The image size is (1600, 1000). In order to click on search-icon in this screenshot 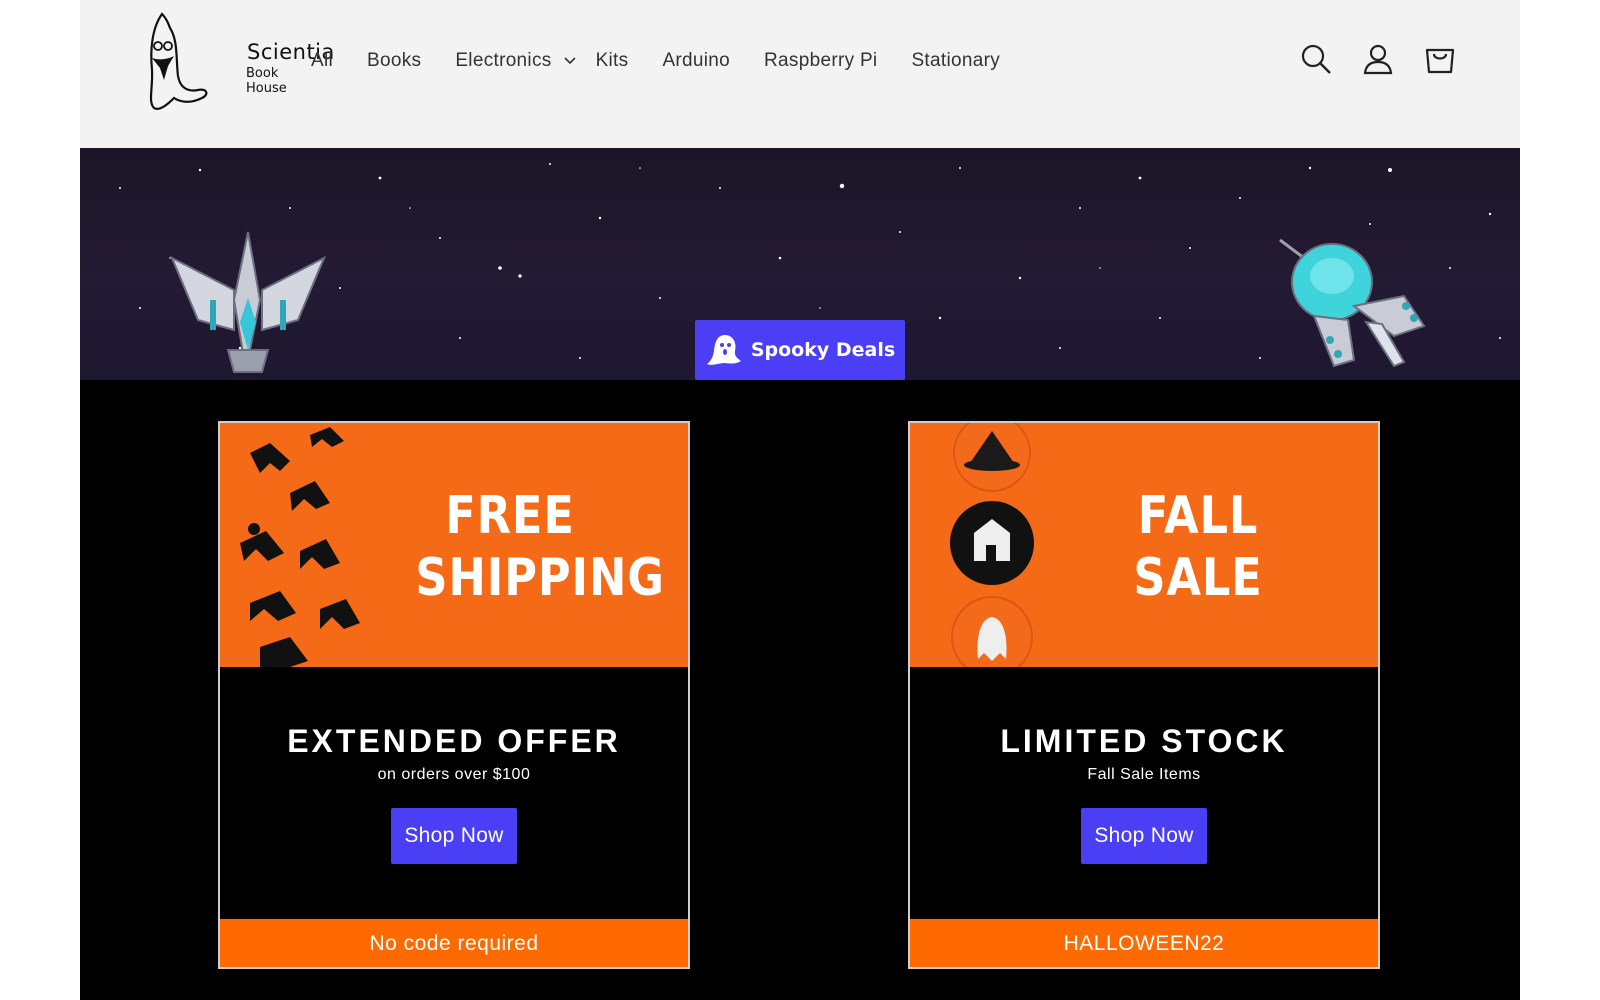, I will do `click(1316, 59)`.